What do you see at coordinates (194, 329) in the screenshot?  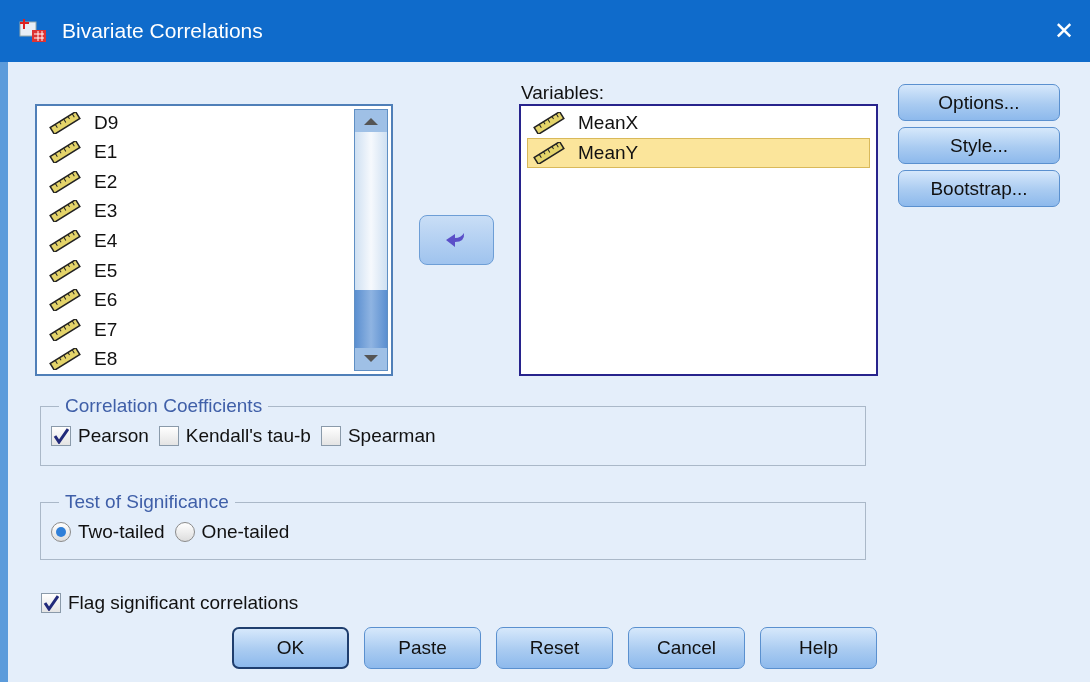 I see `variable-item: E7` at bounding box center [194, 329].